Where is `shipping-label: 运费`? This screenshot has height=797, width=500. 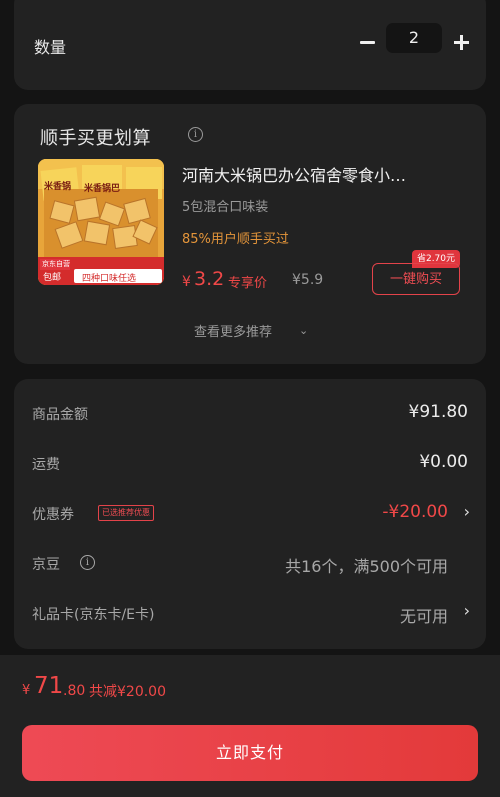
shipping-label: 运费 is located at coordinates (46, 465).